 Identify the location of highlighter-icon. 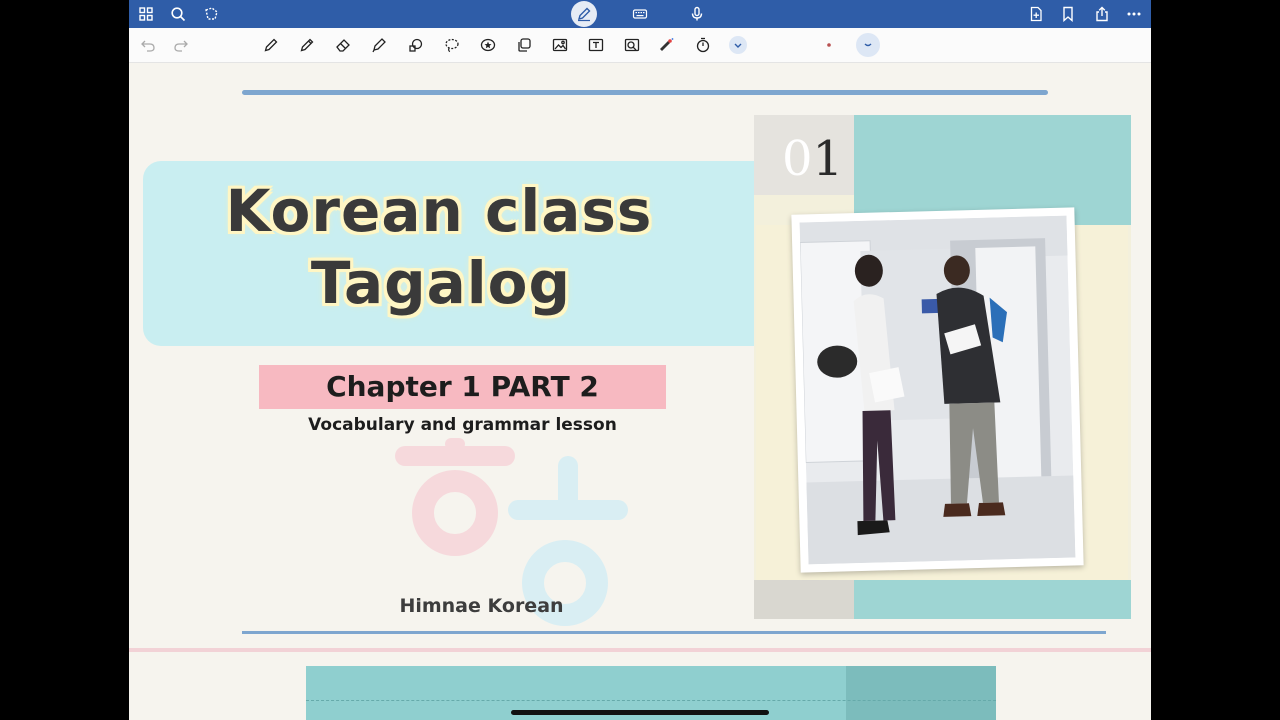
(379, 45).